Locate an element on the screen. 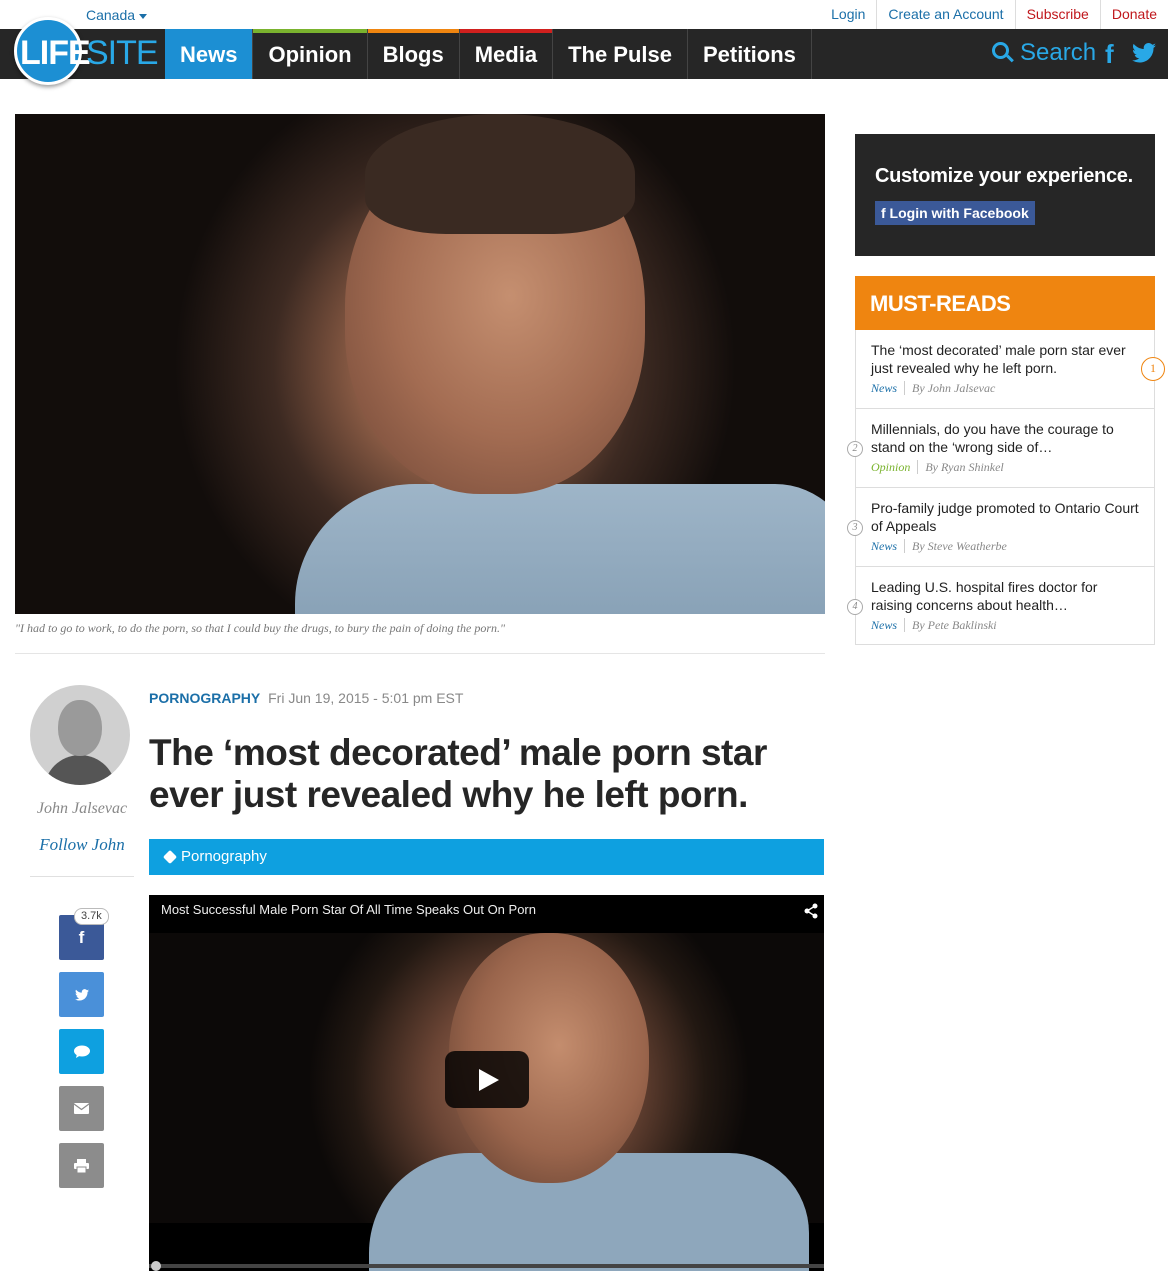  search-button: Search is located at coordinates (1044, 53).